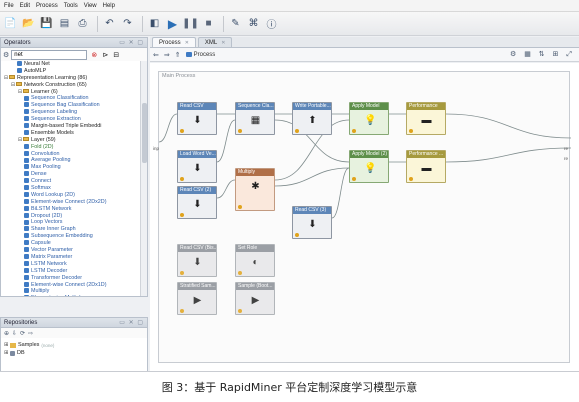  I want to click on tree-folder: ⊟ Network Construction (65), so click(74, 85).